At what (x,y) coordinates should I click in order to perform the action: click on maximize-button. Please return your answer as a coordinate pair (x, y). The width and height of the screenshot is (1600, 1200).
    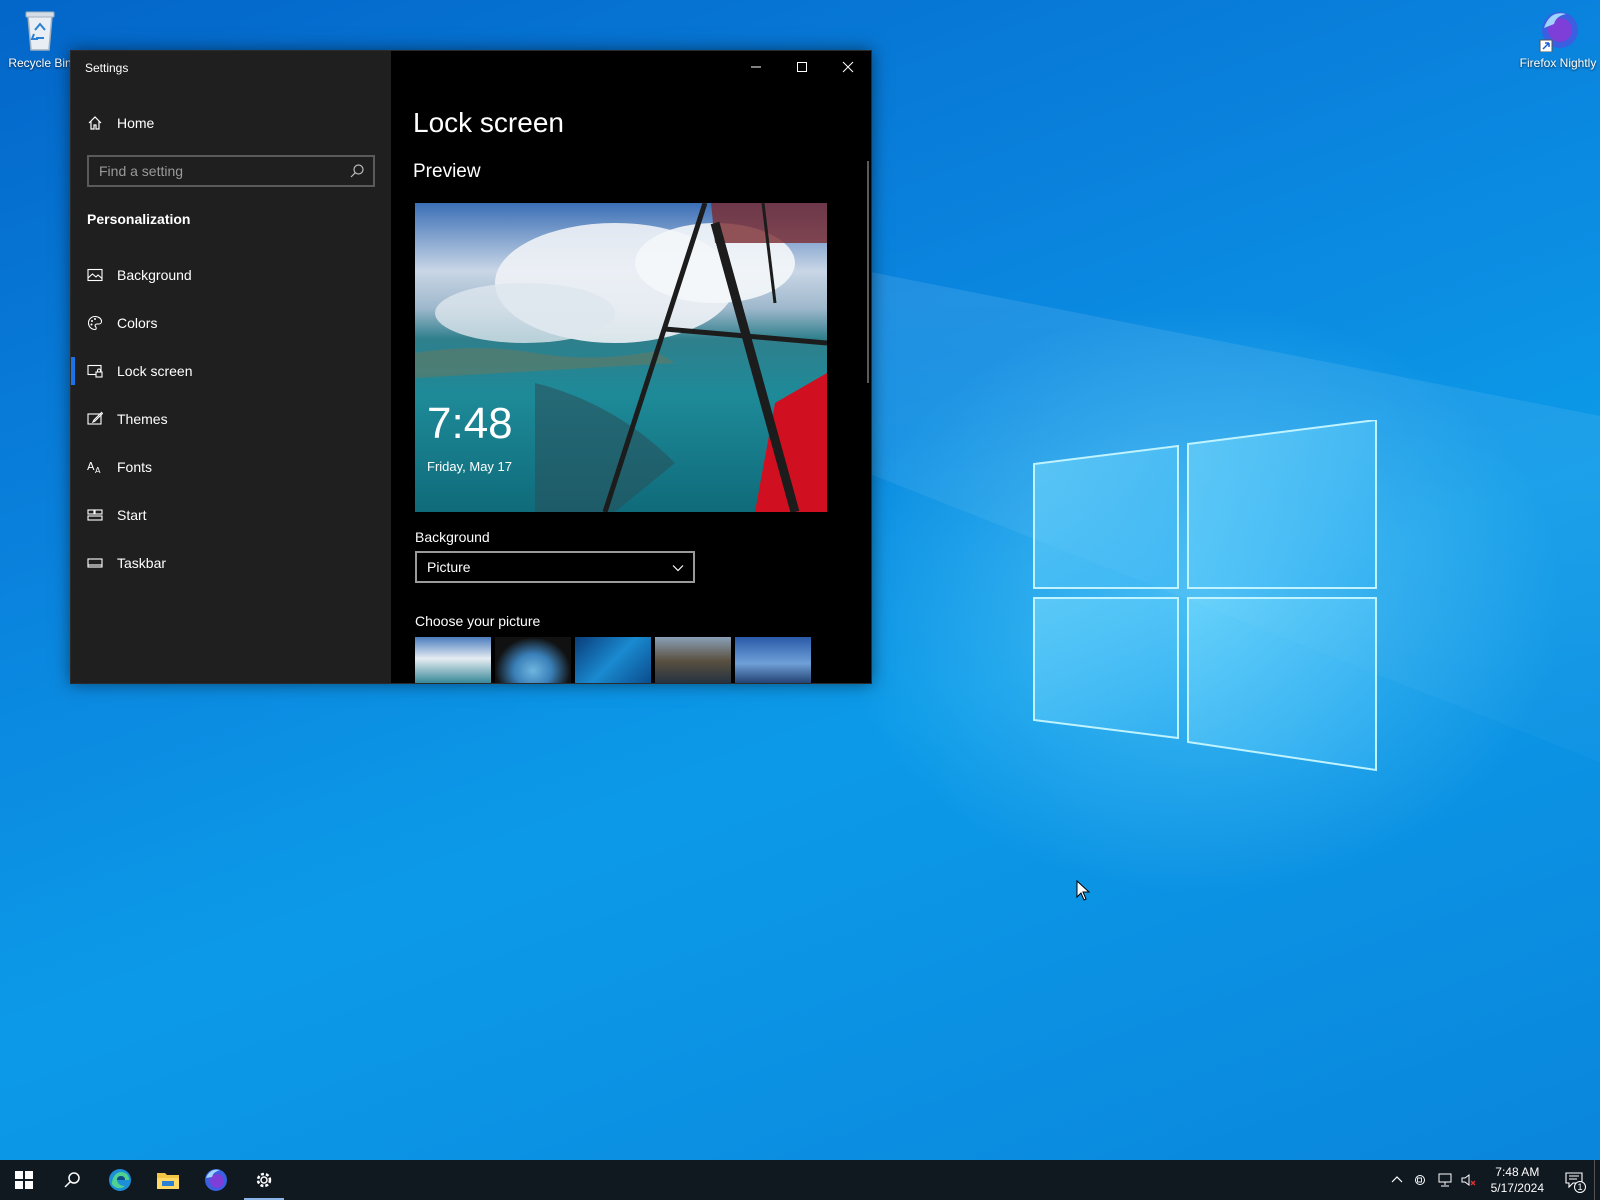
    Looking at the image, I should click on (802, 67).